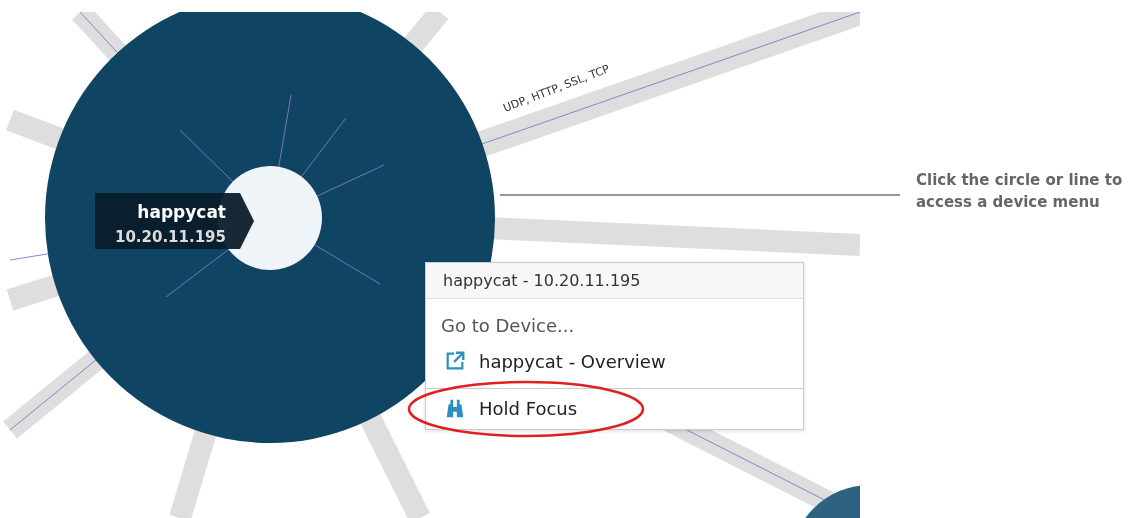  Describe the element at coordinates (614, 409) in the screenshot. I see `menu-item: Hold Focus` at that location.